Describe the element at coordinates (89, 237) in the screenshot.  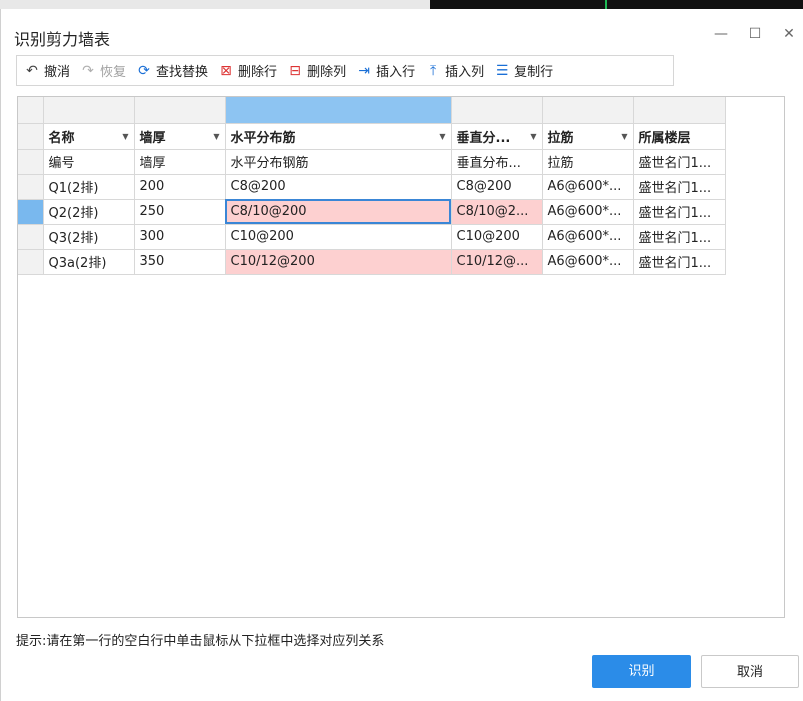
I see `table-cell: Q3(2排)` at that location.